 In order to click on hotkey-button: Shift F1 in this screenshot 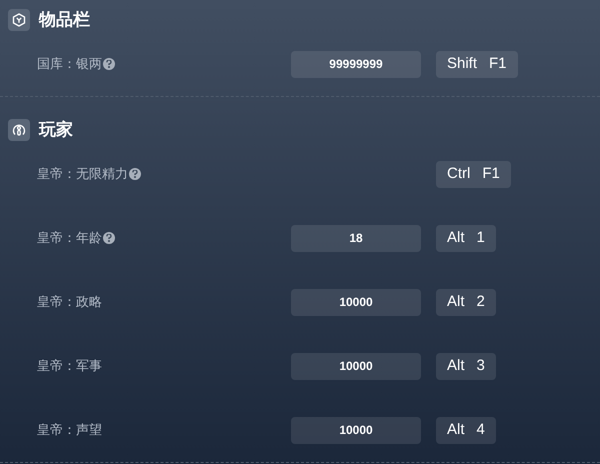, I will do `click(477, 64)`.